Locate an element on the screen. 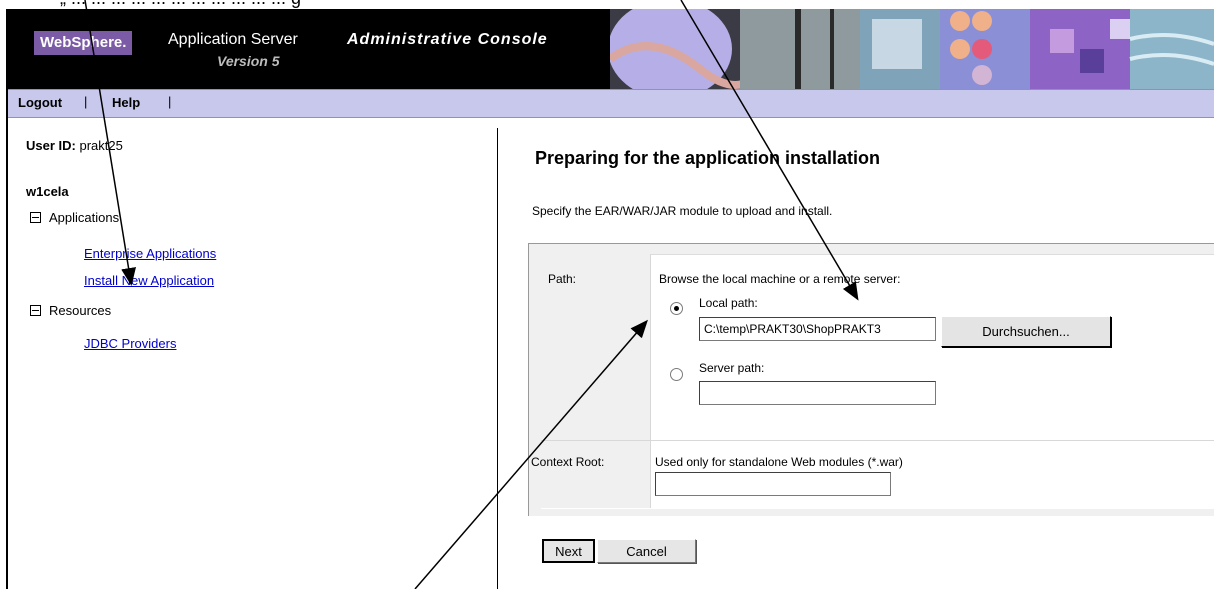 The width and height of the screenshot is (1214, 589). pane-divider is located at coordinates (497, 358).